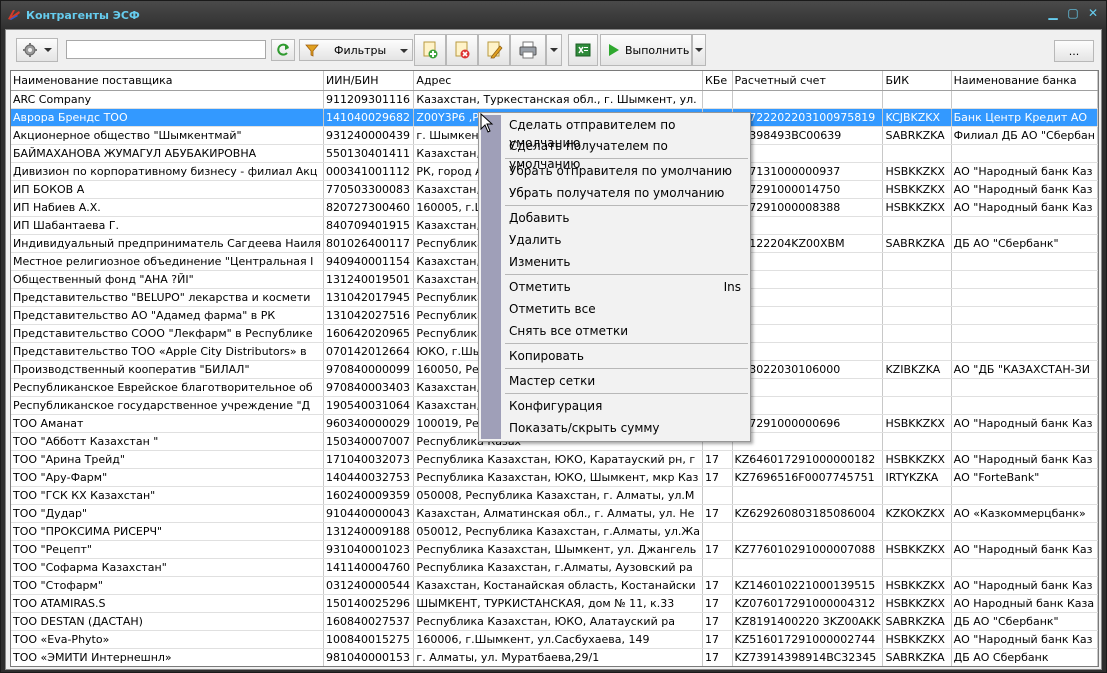  Describe the element at coordinates (168, 225) in the screenshot. I see `table-cell: ИП Шабантаева Г.` at that location.